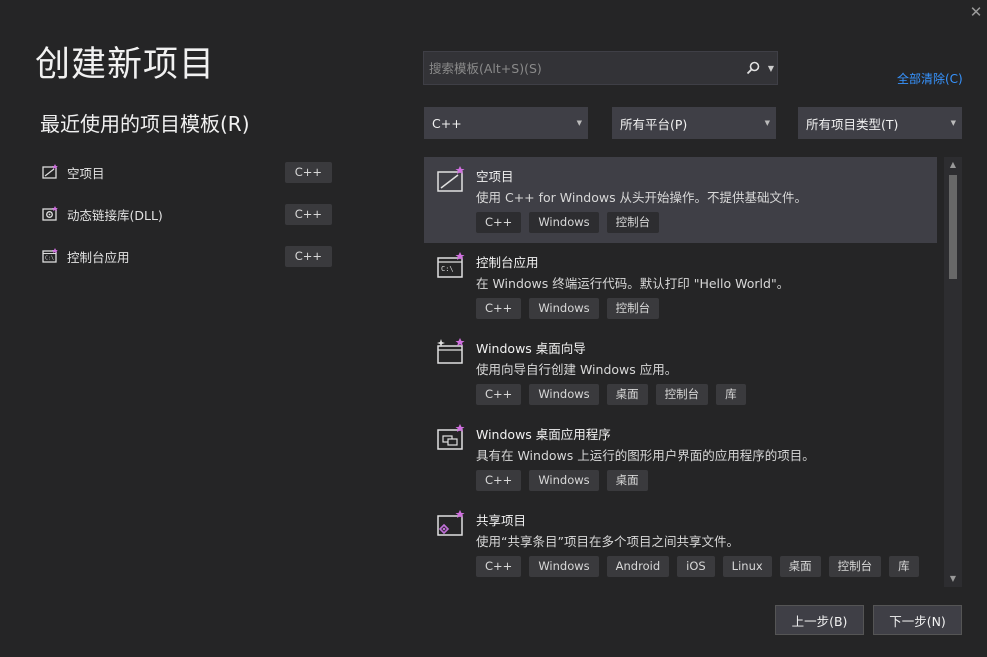 Image resolution: width=987 pixels, height=657 pixels. What do you see at coordinates (86, 173) in the screenshot?
I see `recent-item-label: 空项目` at bounding box center [86, 173].